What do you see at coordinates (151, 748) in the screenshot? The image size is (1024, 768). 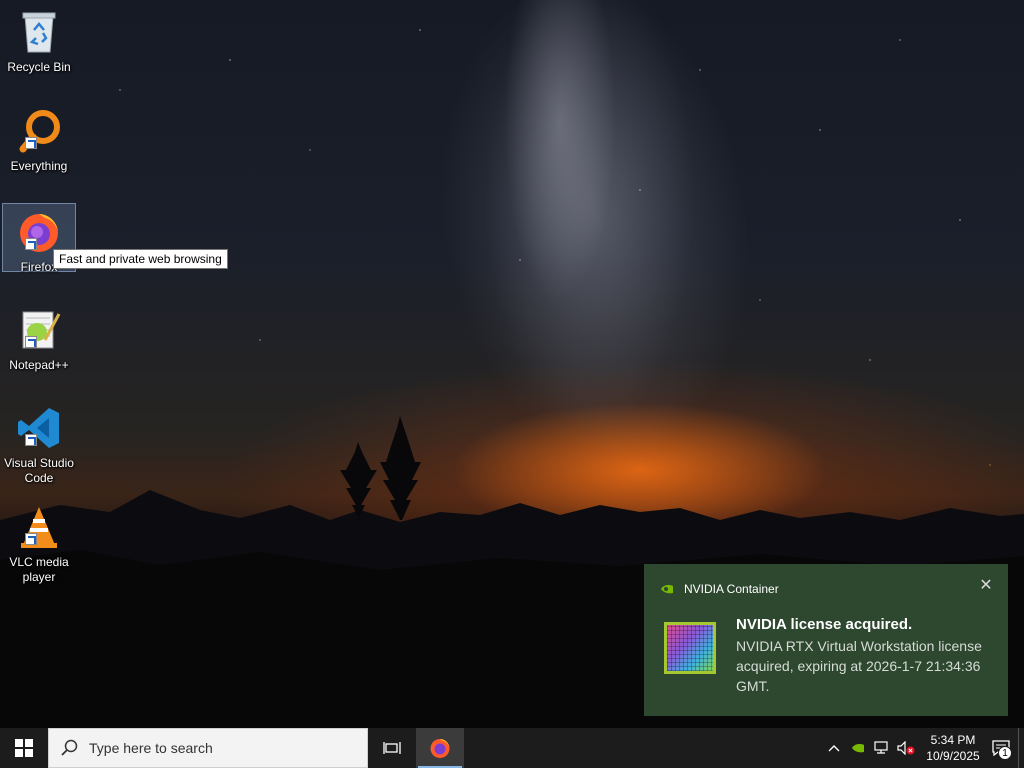 I see `search-placeholder: Type here to search` at bounding box center [151, 748].